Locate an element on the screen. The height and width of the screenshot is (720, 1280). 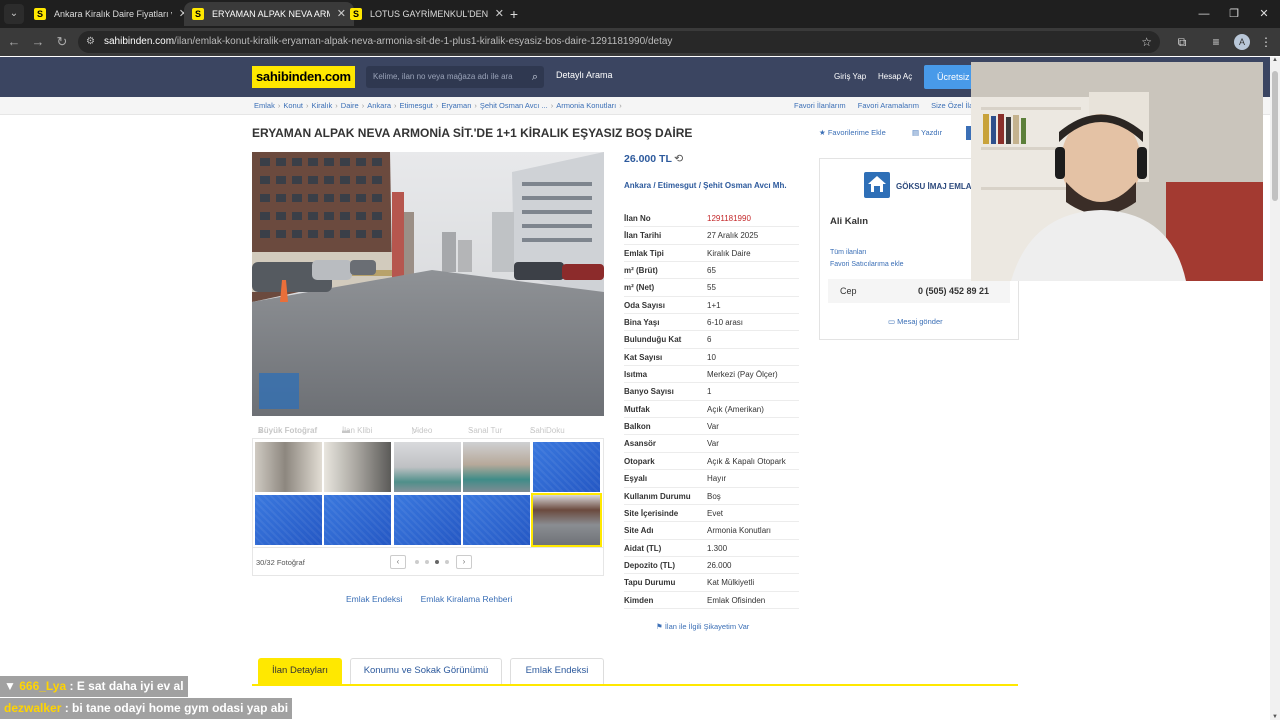
detailed-search-link: Detaylı Arama is located at coordinates (584, 75).